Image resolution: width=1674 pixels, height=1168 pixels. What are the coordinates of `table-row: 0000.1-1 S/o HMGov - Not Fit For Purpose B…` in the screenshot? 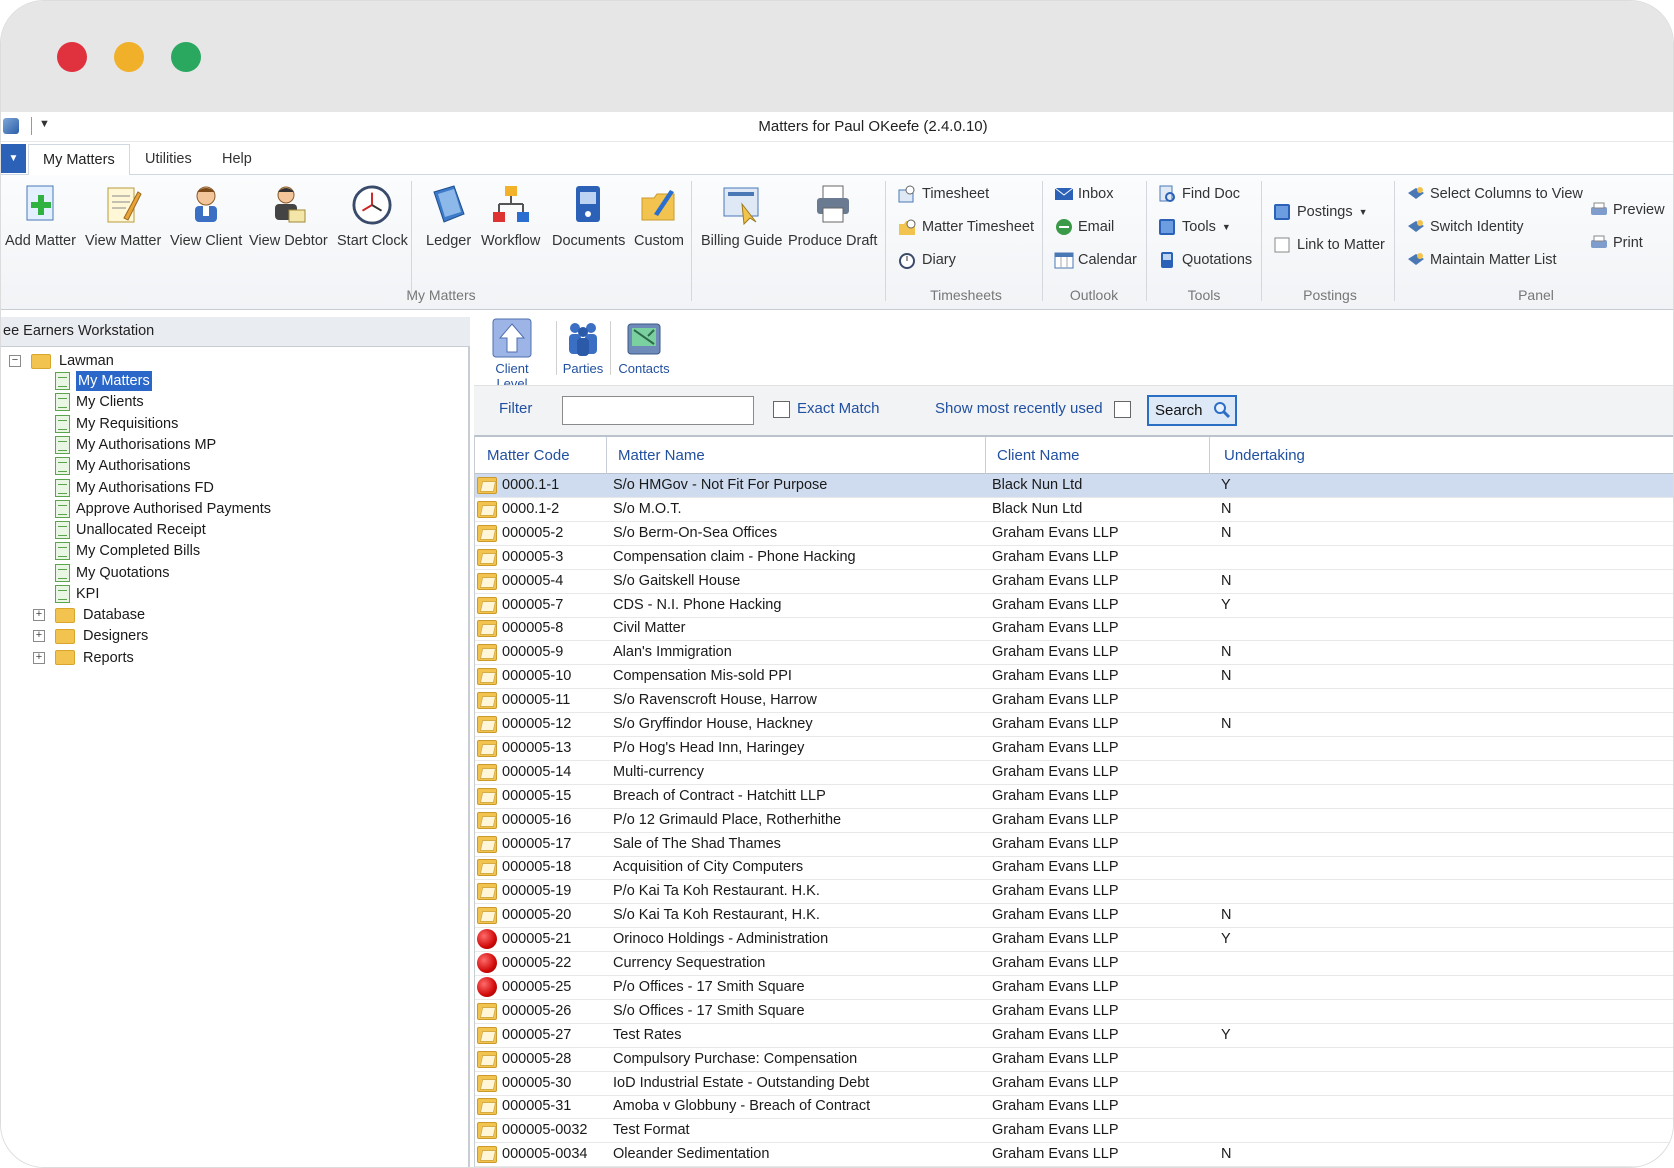 It's located at (1074, 486).